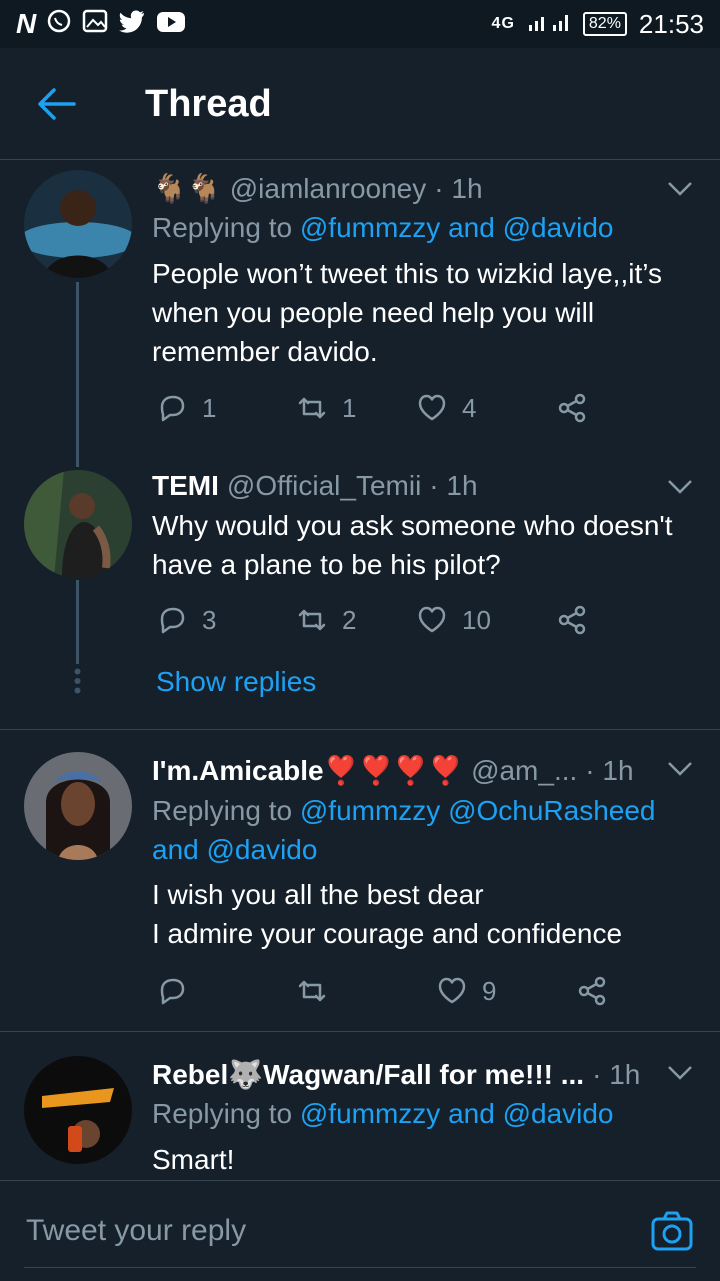 The image size is (720, 1281). Describe the element at coordinates (328, 189) in the screenshot. I see `handle: @iamlanrooney` at that location.